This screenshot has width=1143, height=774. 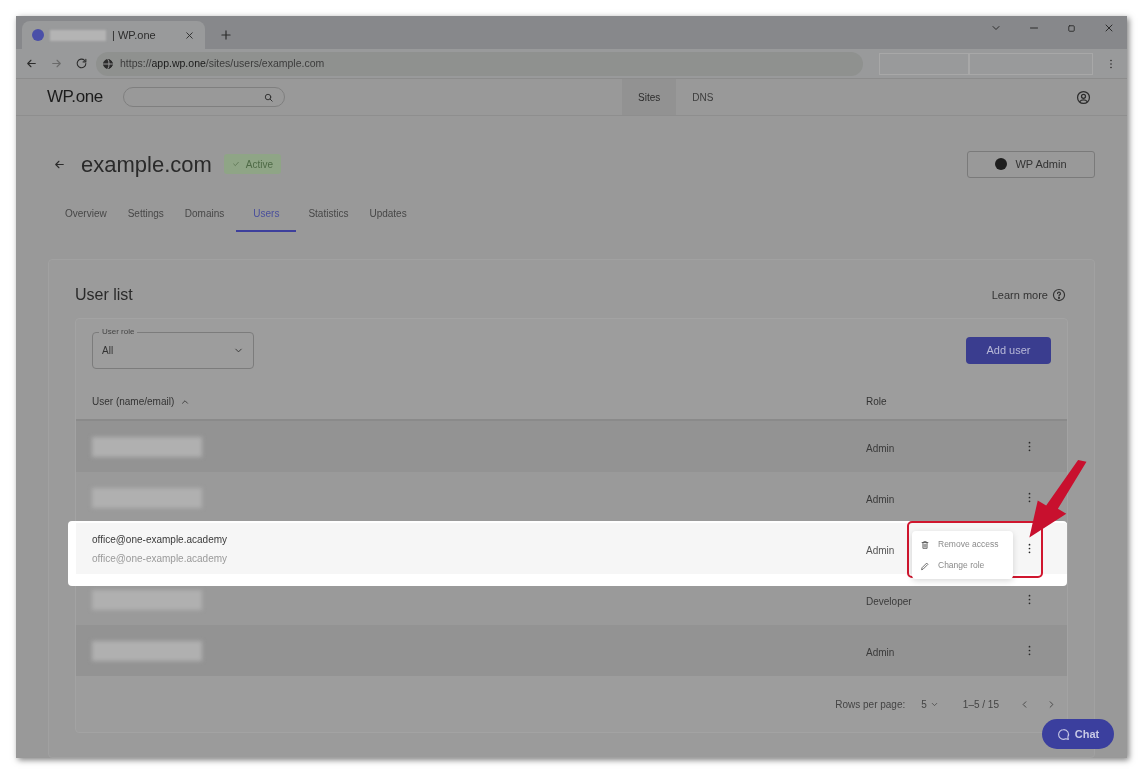 I want to click on page-tab: Settings, so click(x=145, y=219).